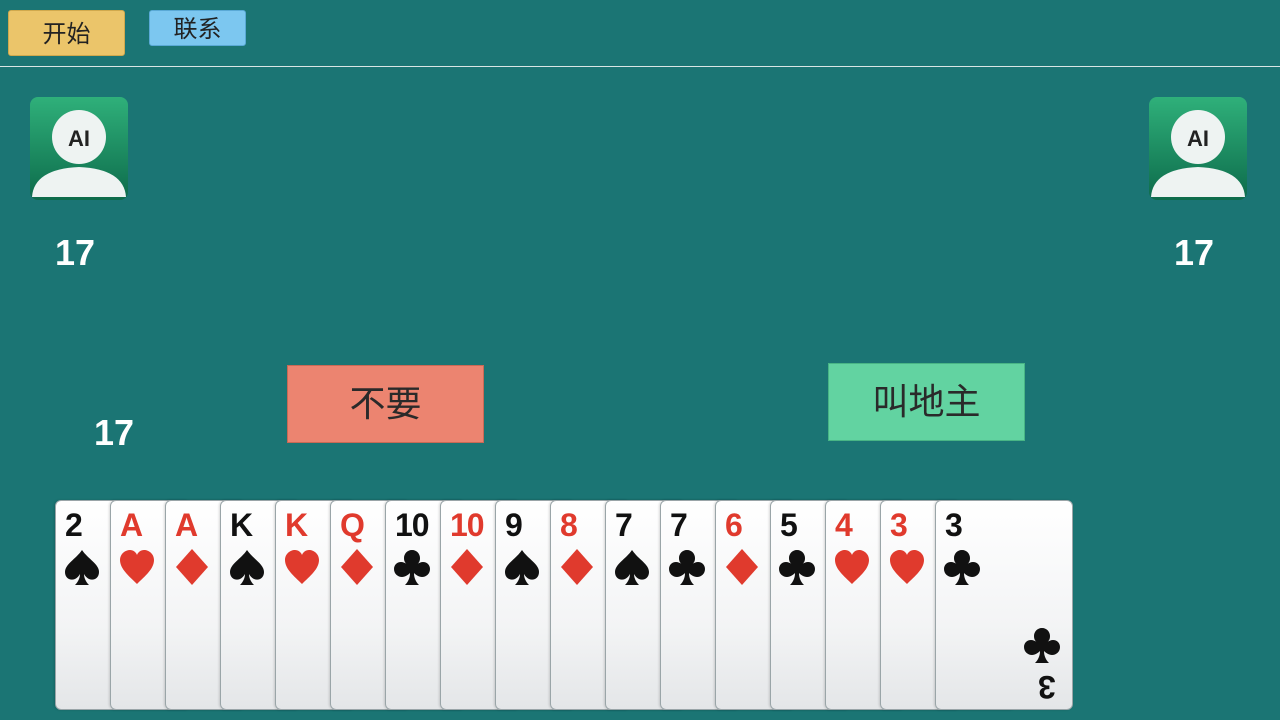 The height and width of the screenshot is (720, 1280). Describe the element at coordinates (569, 525) in the screenshot. I see `card-rank: 8` at that location.